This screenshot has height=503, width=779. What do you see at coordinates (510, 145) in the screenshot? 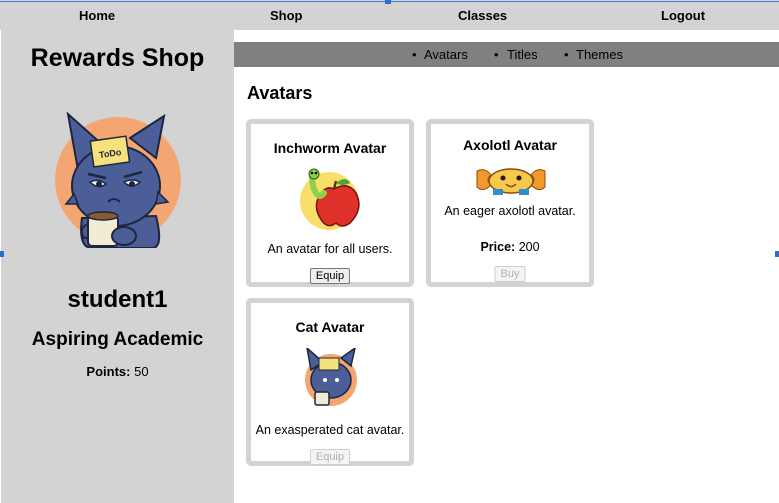
I see `item-title: Axolotl Avatar` at bounding box center [510, 145].